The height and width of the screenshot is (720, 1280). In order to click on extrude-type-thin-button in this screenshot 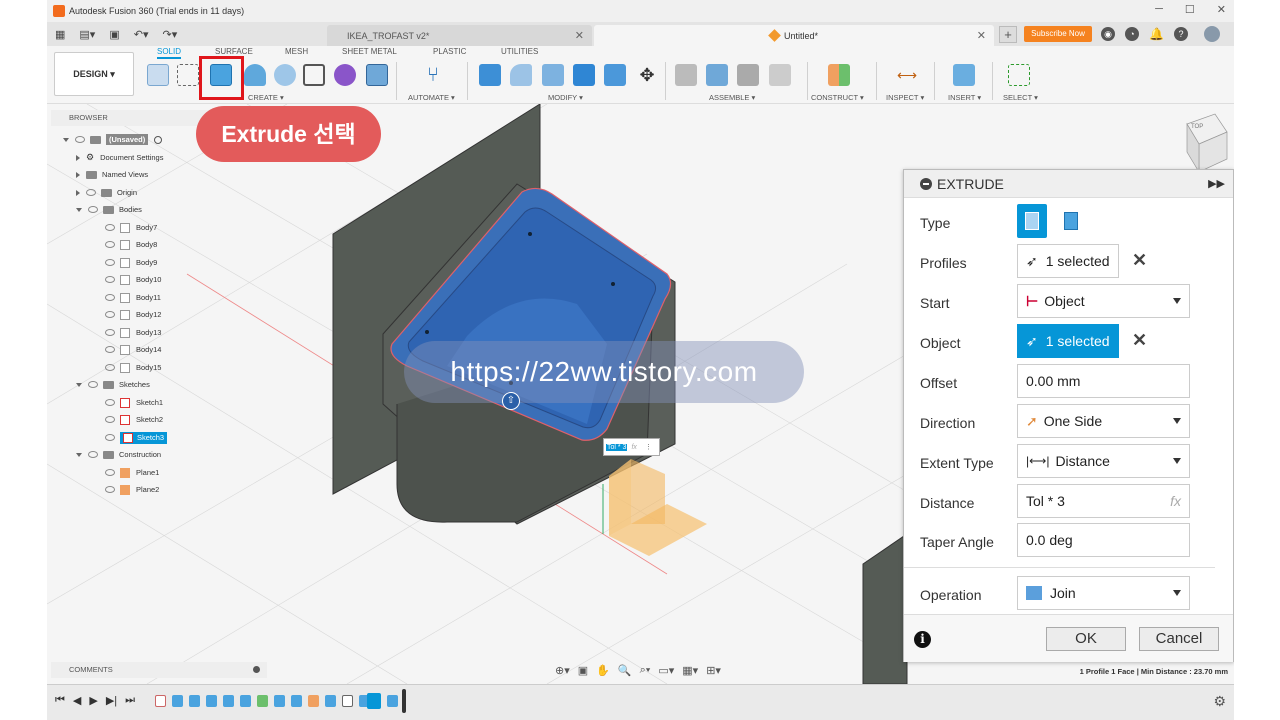, I will do `click(1071, 221)`.